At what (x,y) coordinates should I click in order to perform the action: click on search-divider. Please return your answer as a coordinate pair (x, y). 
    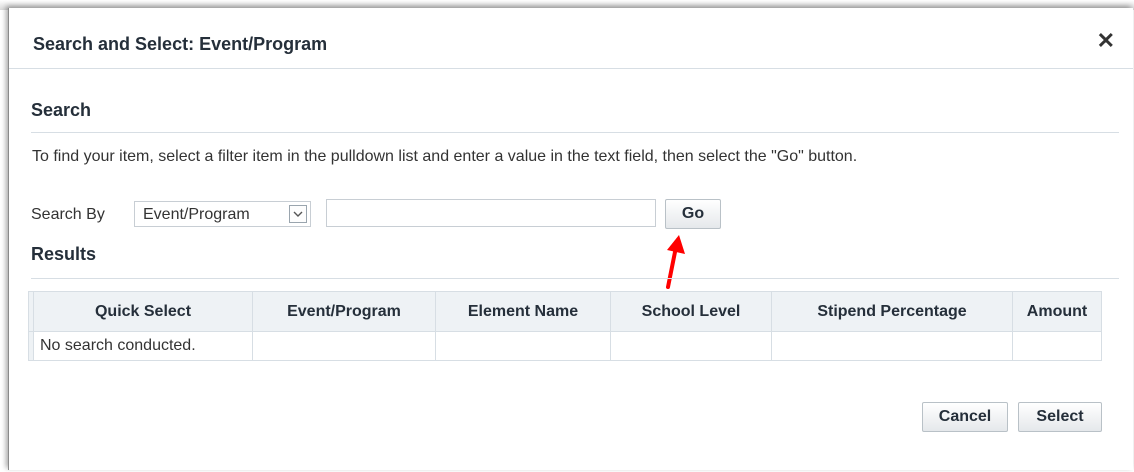
    Looking at the image, I should click on (575, 132).